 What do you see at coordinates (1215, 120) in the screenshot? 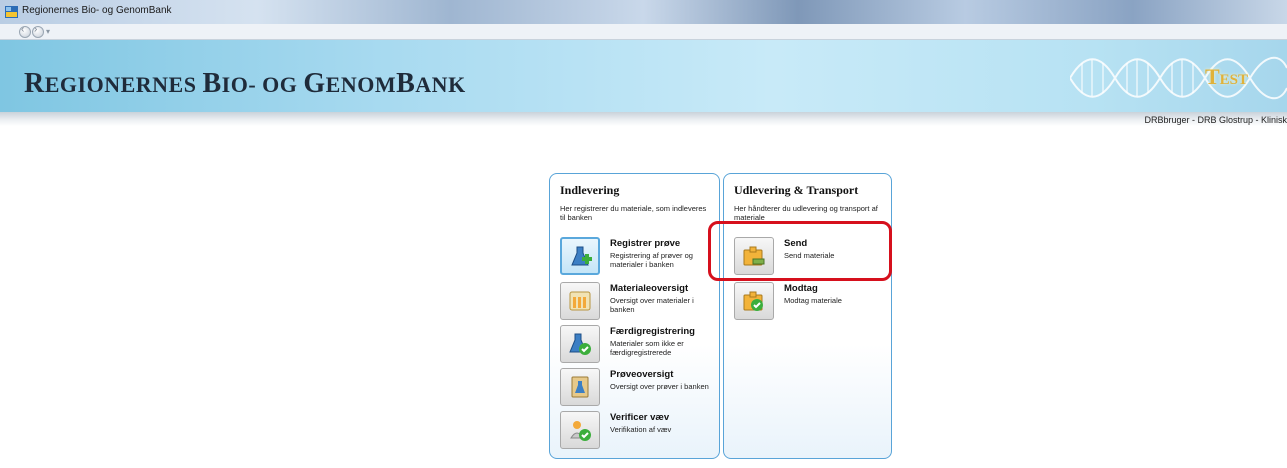
I see `user-info: DRBbruger - DRB Glostrup - Klinisk` at bounding box center [1215, 120].